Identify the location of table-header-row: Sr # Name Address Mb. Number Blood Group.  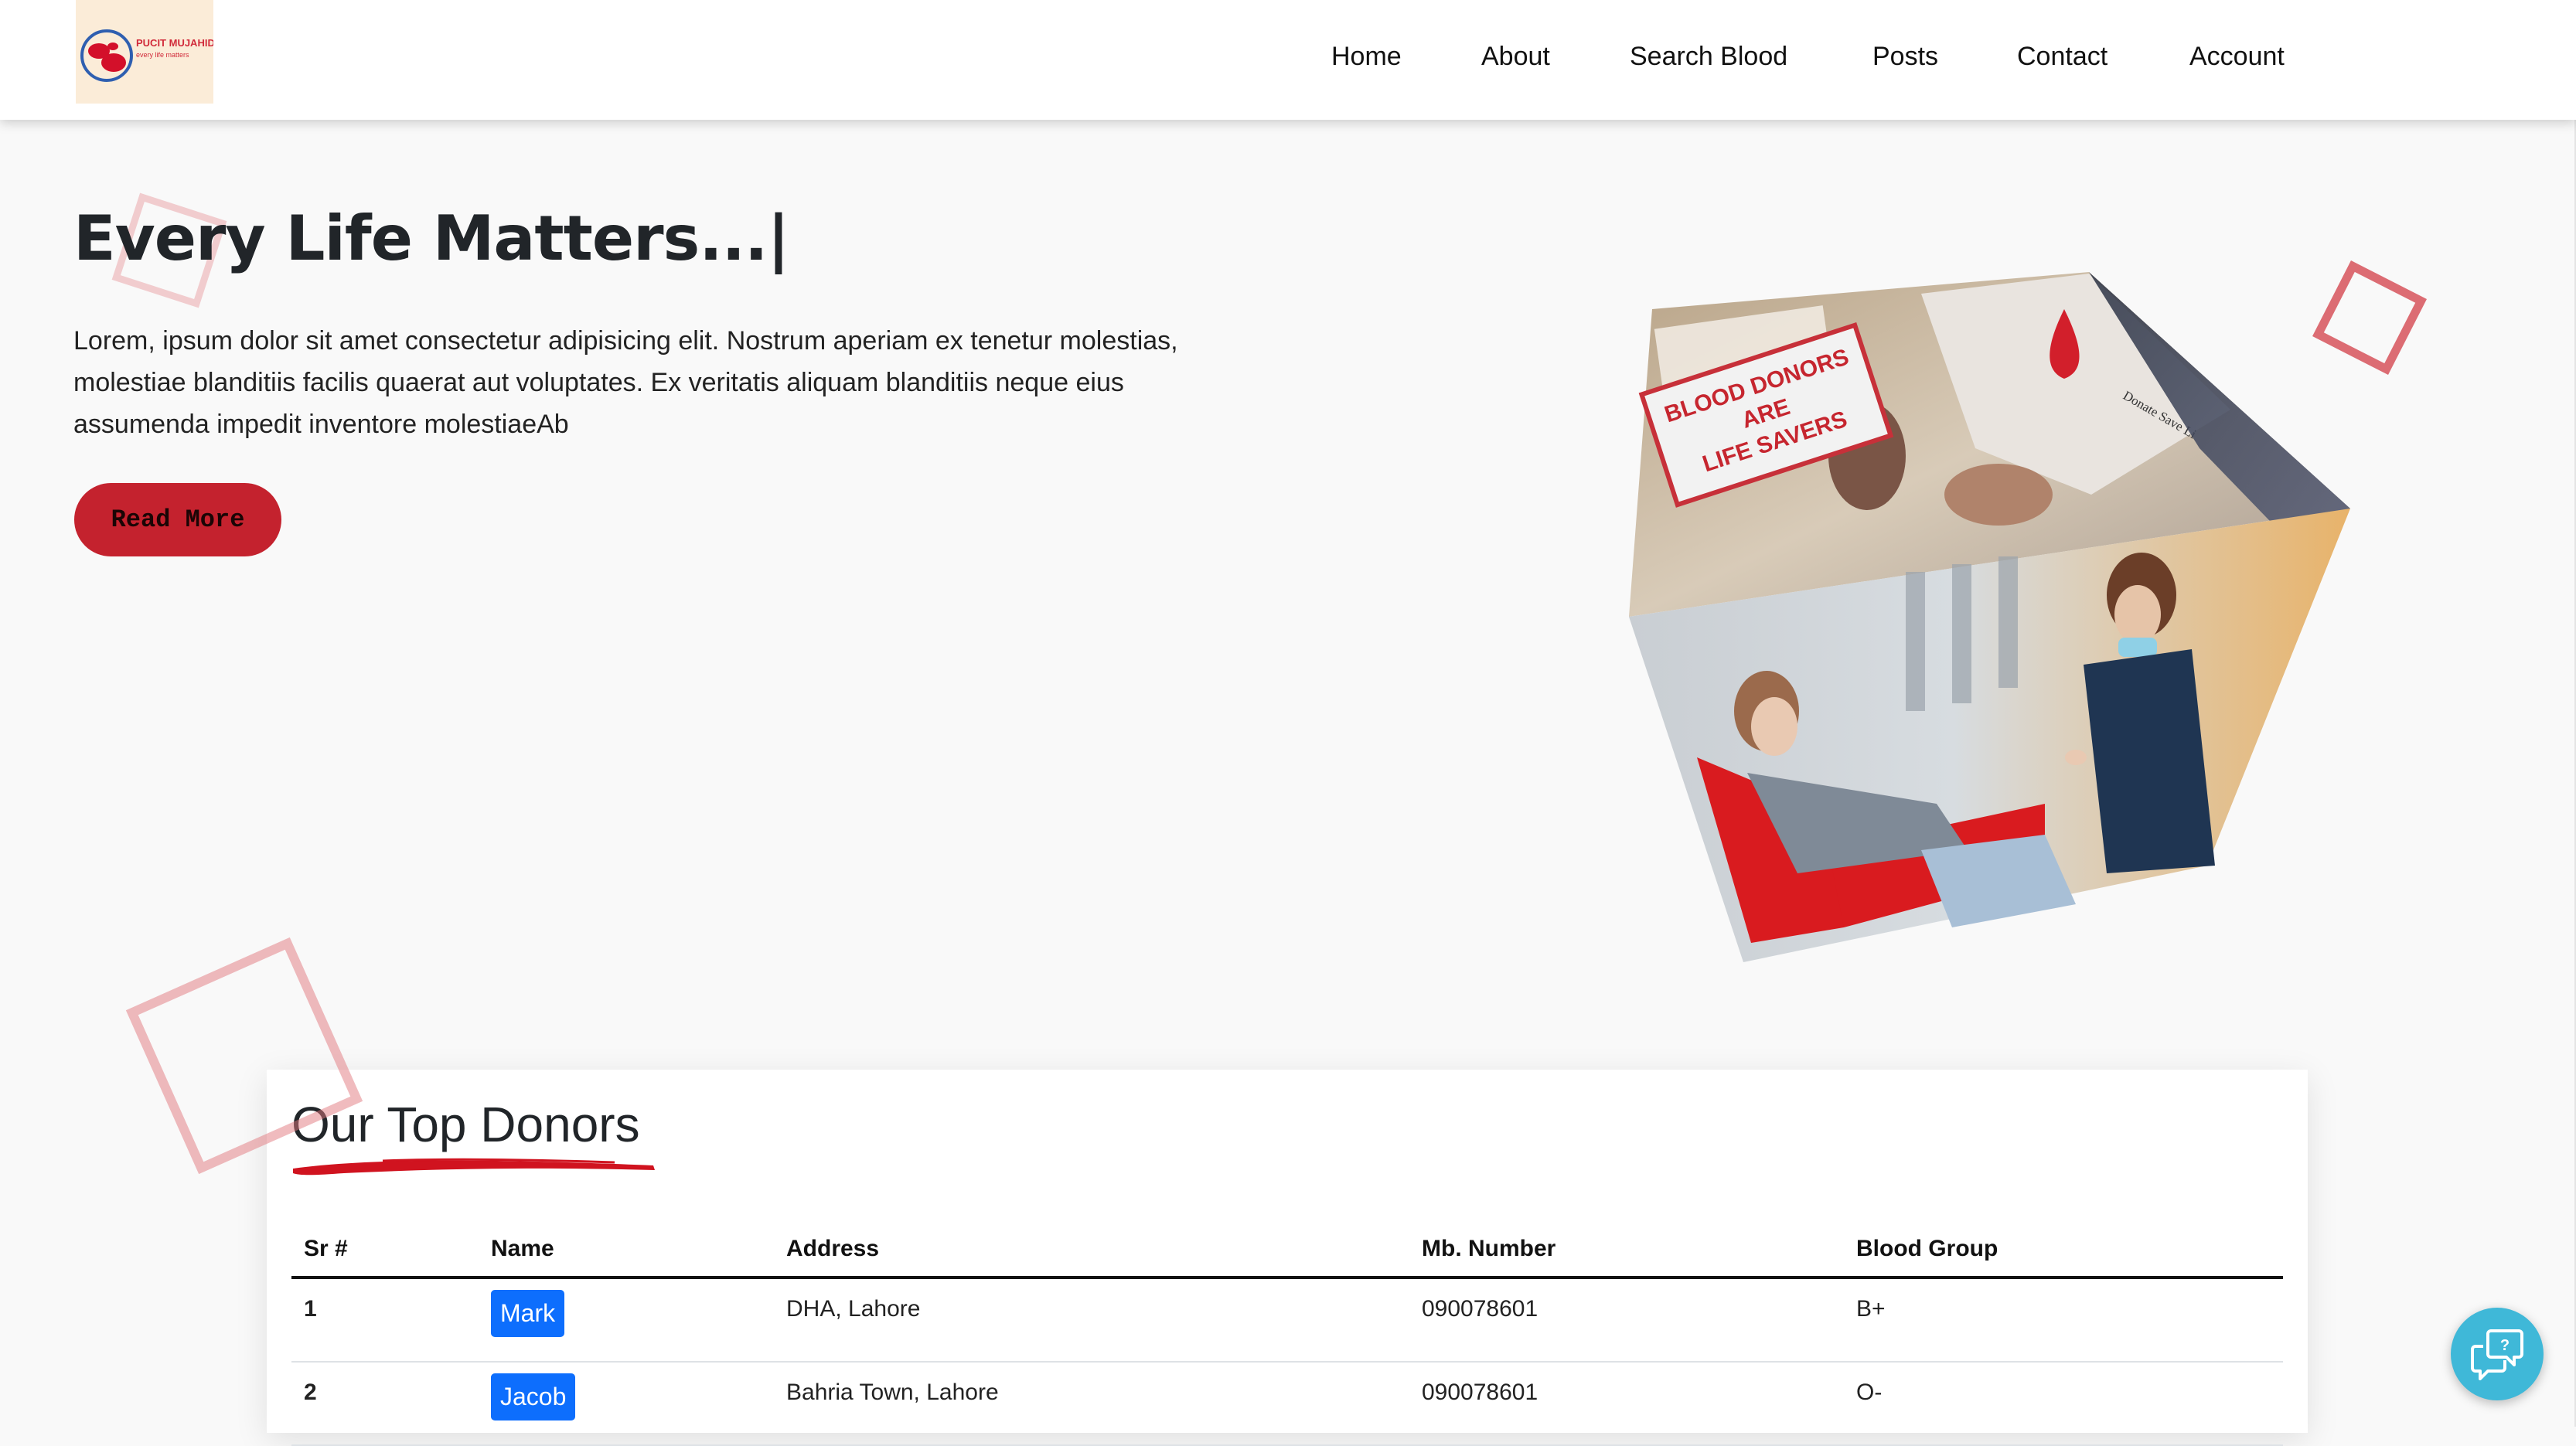
(1287, 1257).